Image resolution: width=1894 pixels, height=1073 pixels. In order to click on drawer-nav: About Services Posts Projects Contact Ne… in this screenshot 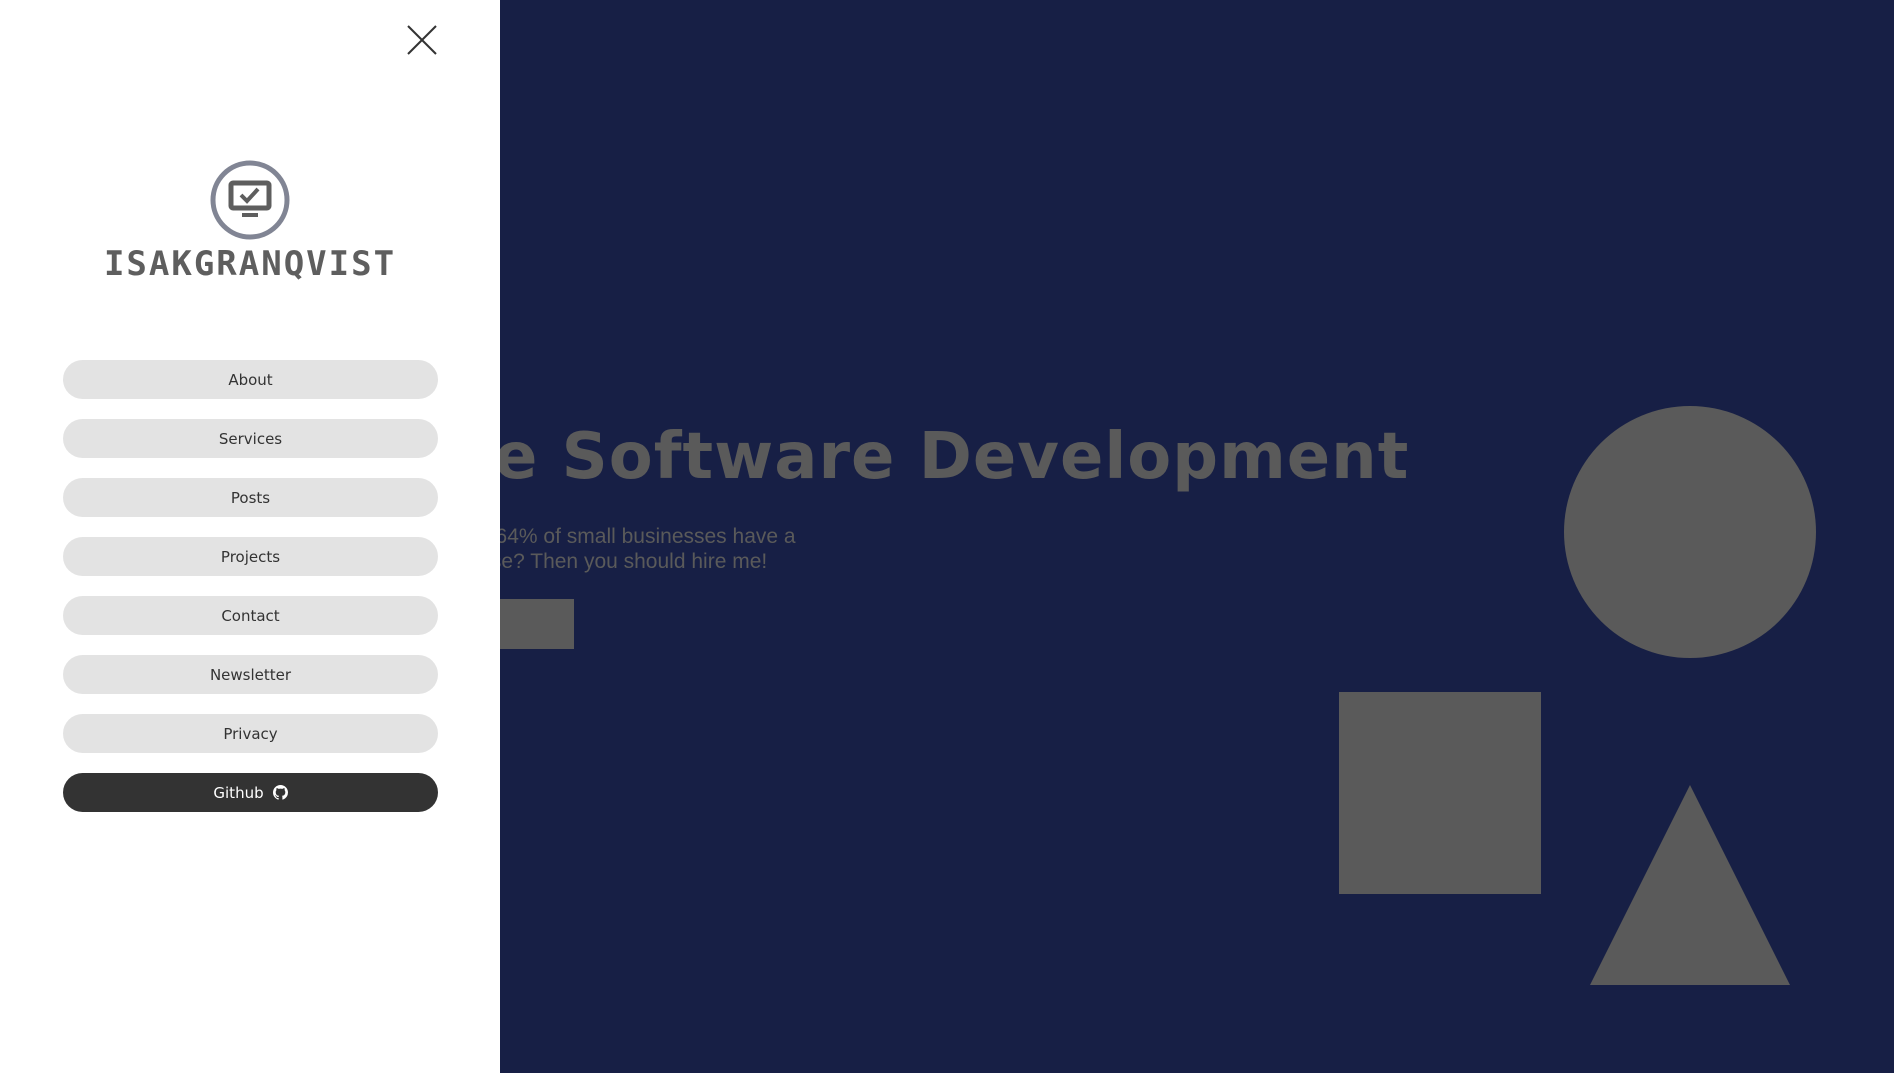, I will do `click(250, 596)`.